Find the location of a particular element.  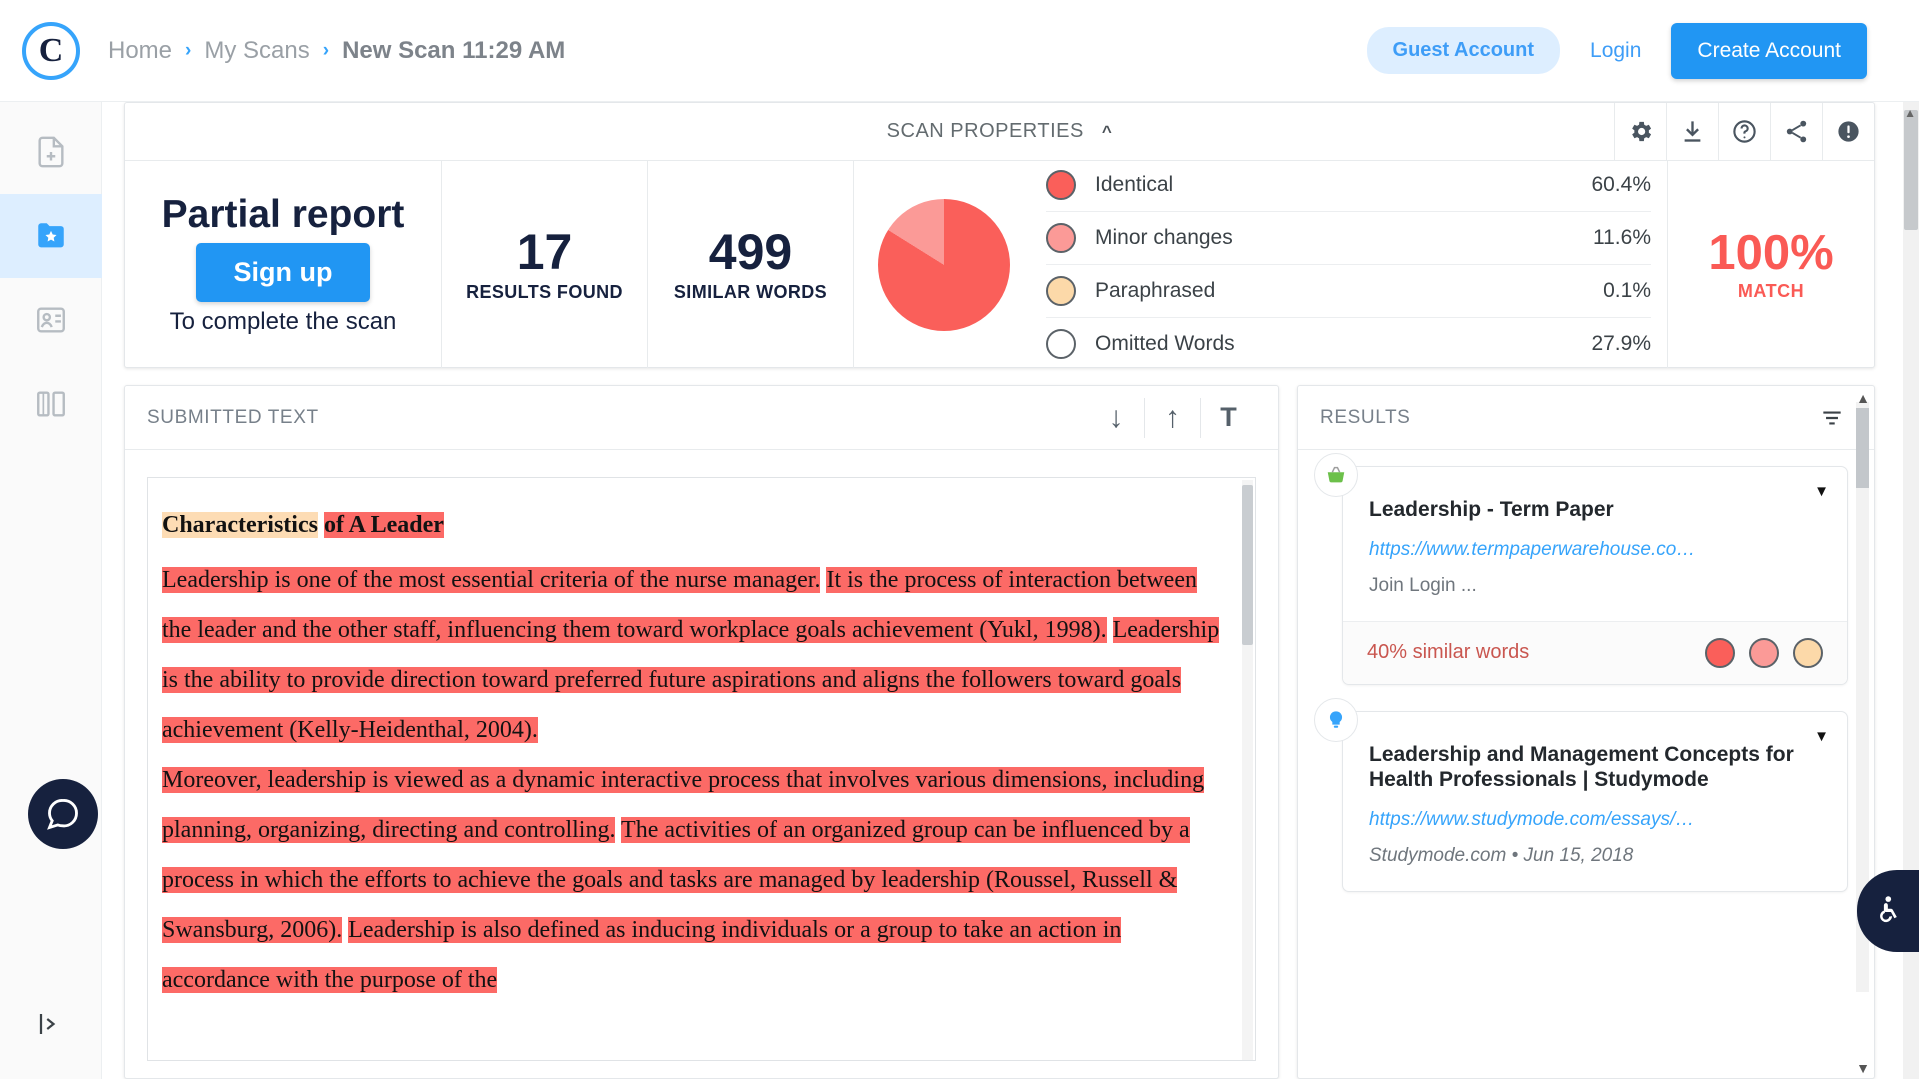

sidebar-item-my-scans is located at coordinates (51, 236).